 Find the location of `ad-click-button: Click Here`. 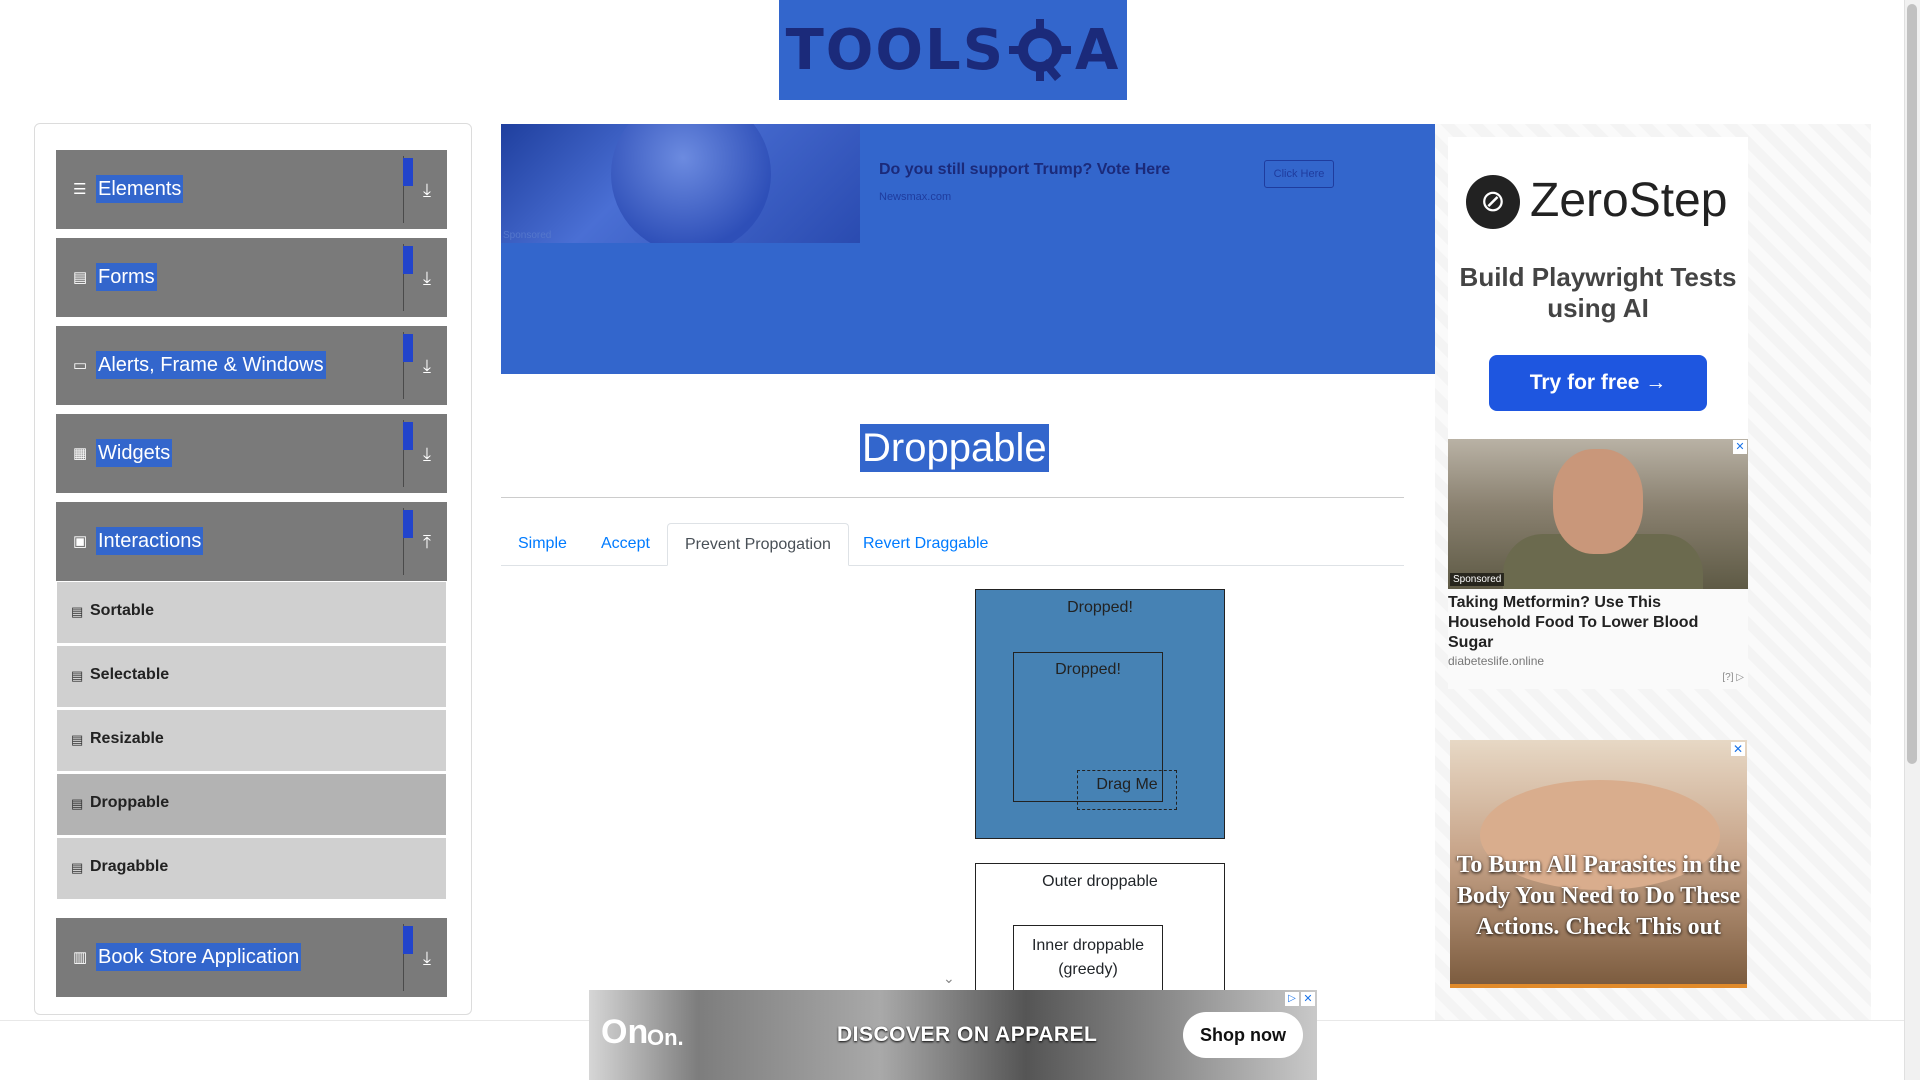

ad-click-button: Click Here is located at coordinates (1299, 174).